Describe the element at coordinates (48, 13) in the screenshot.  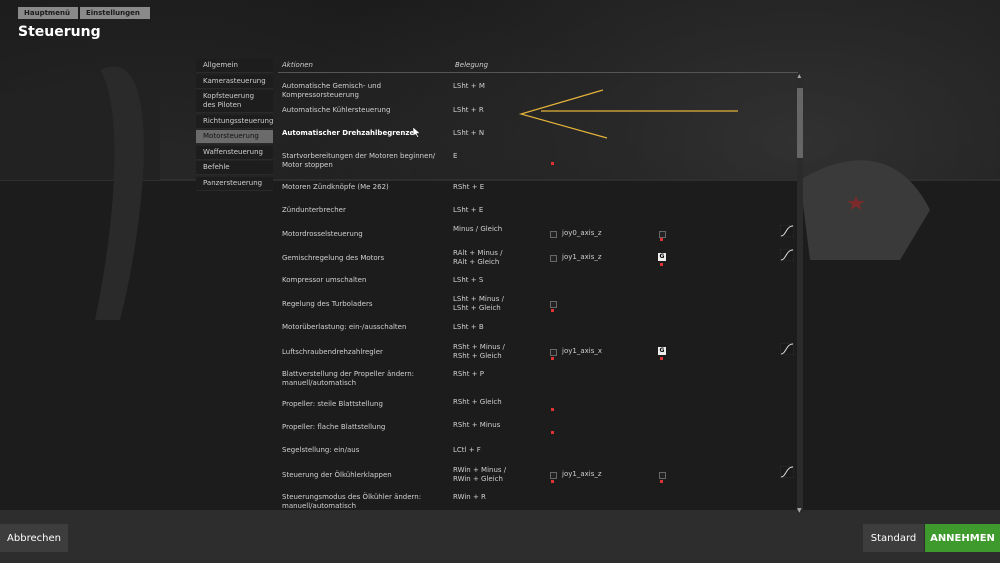
I see `breadcrumb-main-menu: Hauptmenü` at that location.